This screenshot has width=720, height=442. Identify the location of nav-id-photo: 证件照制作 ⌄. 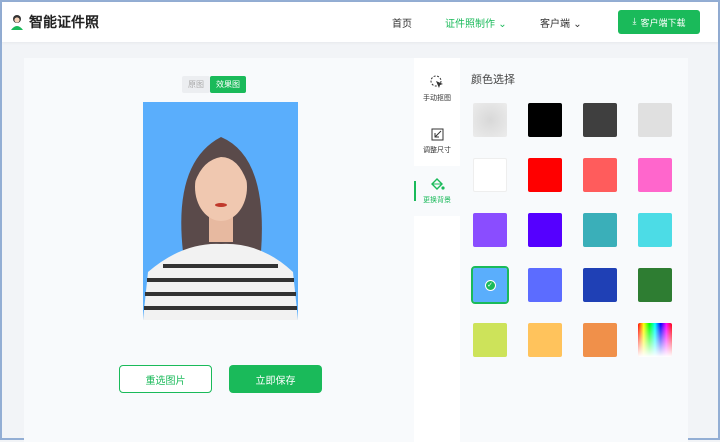
(476, 22).